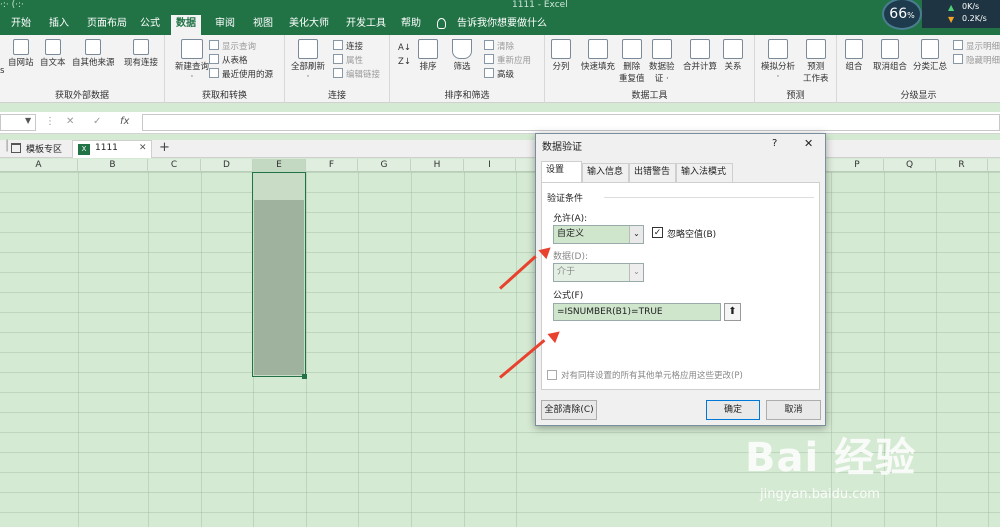  Describe the element at coordinates (214, 59) in the screenshot. I see `table-icon` at that location.